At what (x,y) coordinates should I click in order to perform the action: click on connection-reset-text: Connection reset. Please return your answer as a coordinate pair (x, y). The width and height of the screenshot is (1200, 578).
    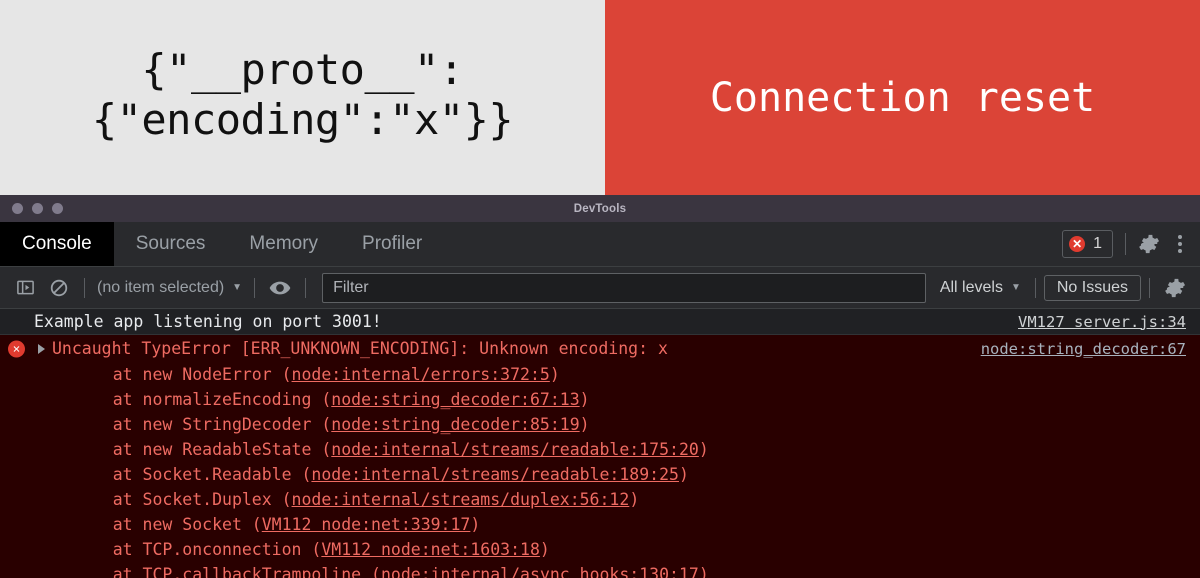
    Looking at the image, I should click on (902, 97).